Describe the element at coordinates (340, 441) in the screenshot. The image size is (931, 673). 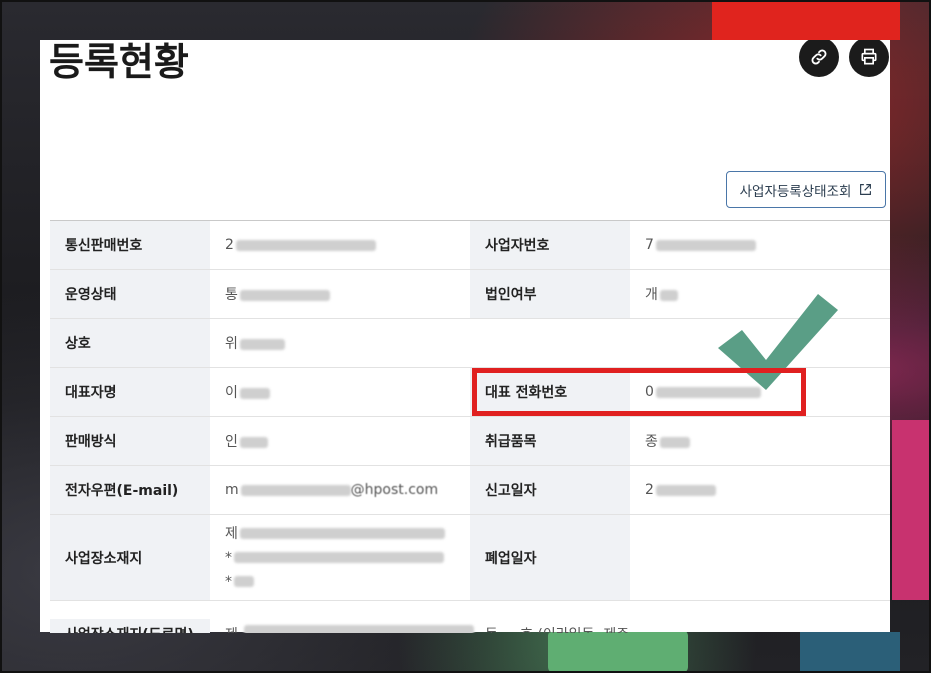
I see `table-value: 인` at that location.